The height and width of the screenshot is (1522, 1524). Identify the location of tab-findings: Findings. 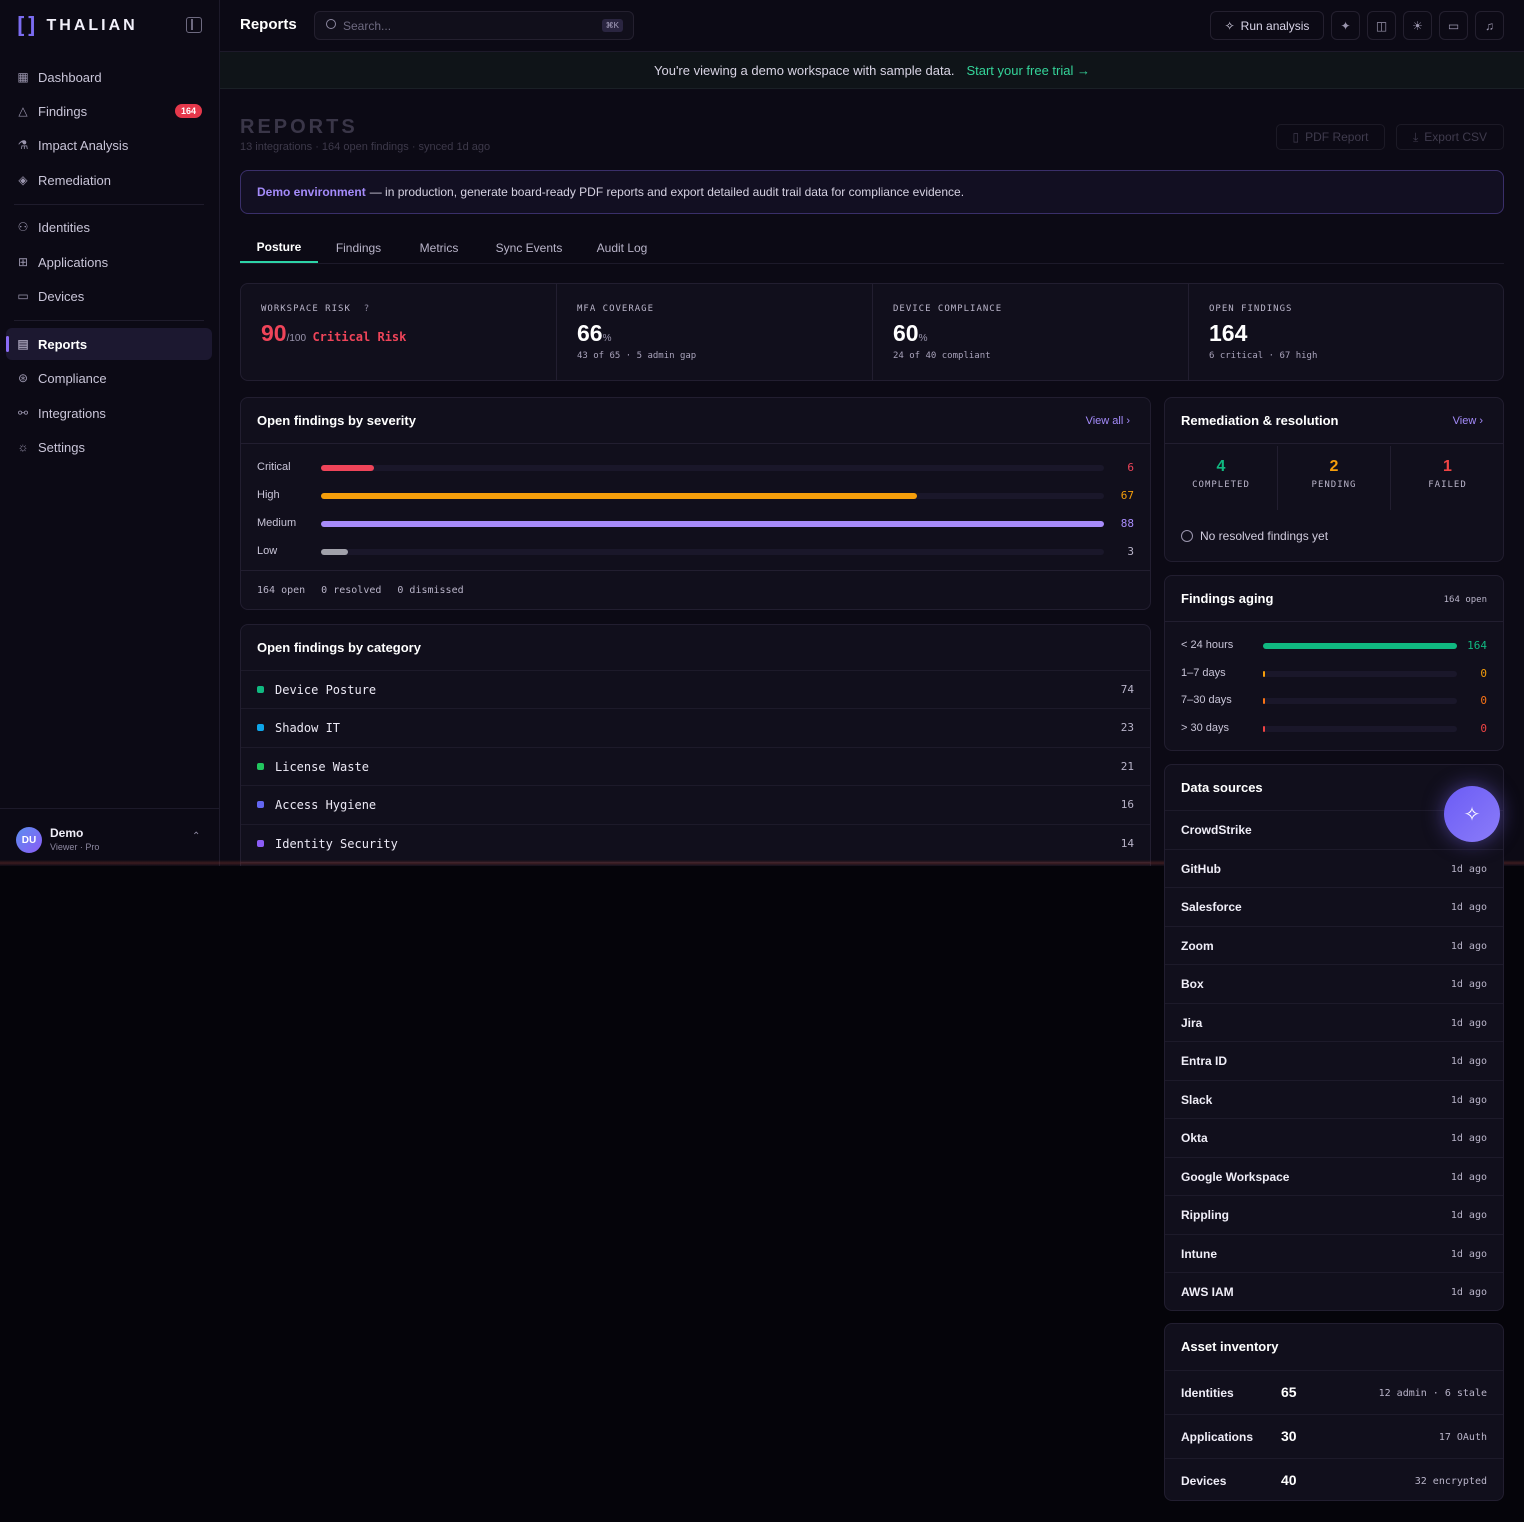
(358, 247).